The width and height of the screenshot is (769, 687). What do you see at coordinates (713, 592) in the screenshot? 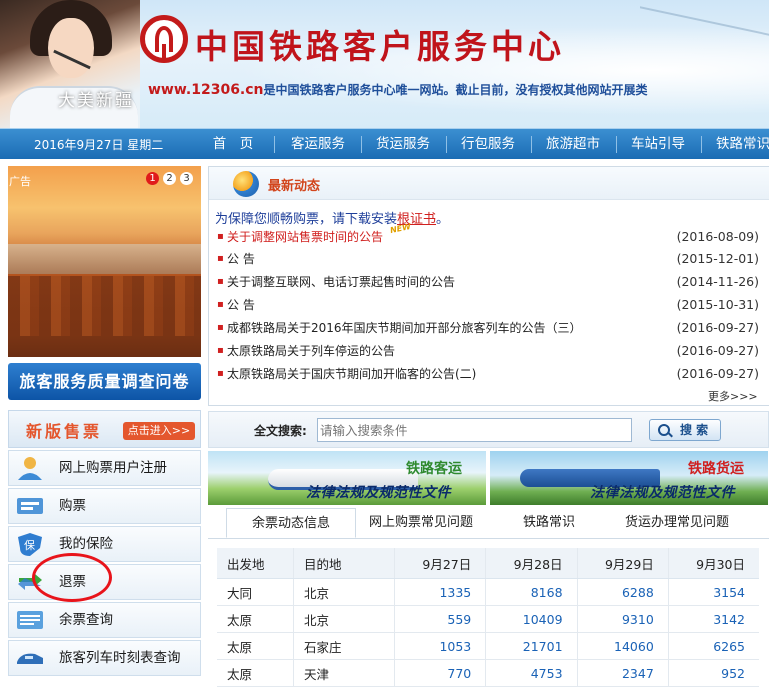
I see `cell-count: 3154` at bounding box center [713, 592].